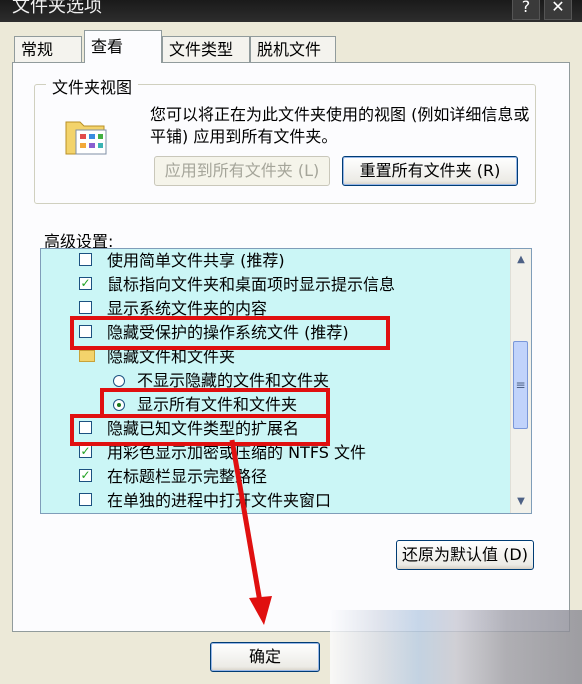 The width and height of the screenshot is (582, 684). I want to click on list-item: 使用简单文件共享 (推荐), so click(276, 261).